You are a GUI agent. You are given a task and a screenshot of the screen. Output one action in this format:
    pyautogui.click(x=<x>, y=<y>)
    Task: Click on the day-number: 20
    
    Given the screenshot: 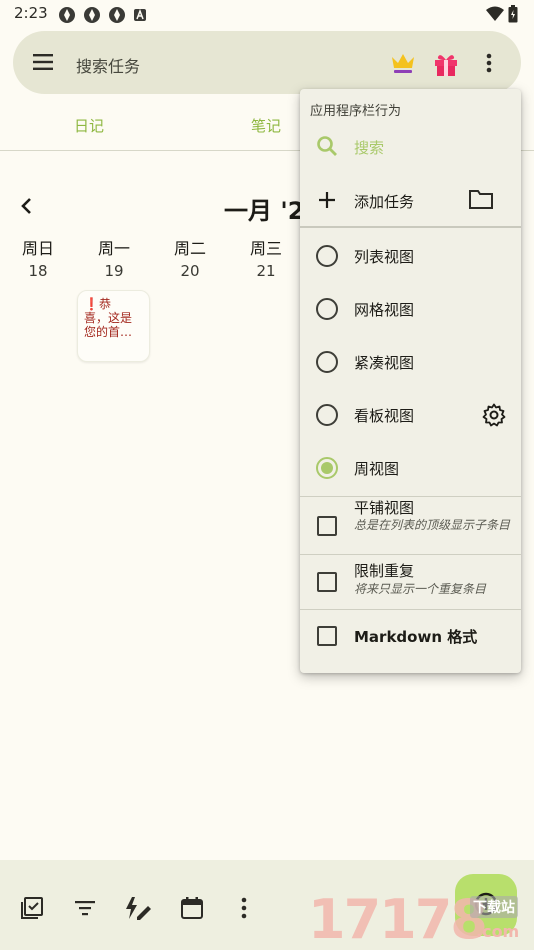 What is the action you would take?
    pyautogui.click(x=190, y=271)
    